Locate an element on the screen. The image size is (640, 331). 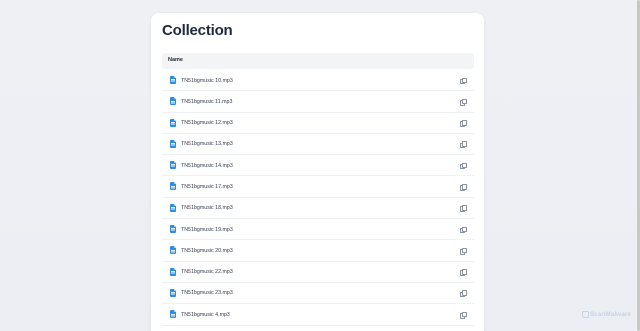
file-name: TN51bgmusic 14.mp3 is located at coordinates (207, 166).